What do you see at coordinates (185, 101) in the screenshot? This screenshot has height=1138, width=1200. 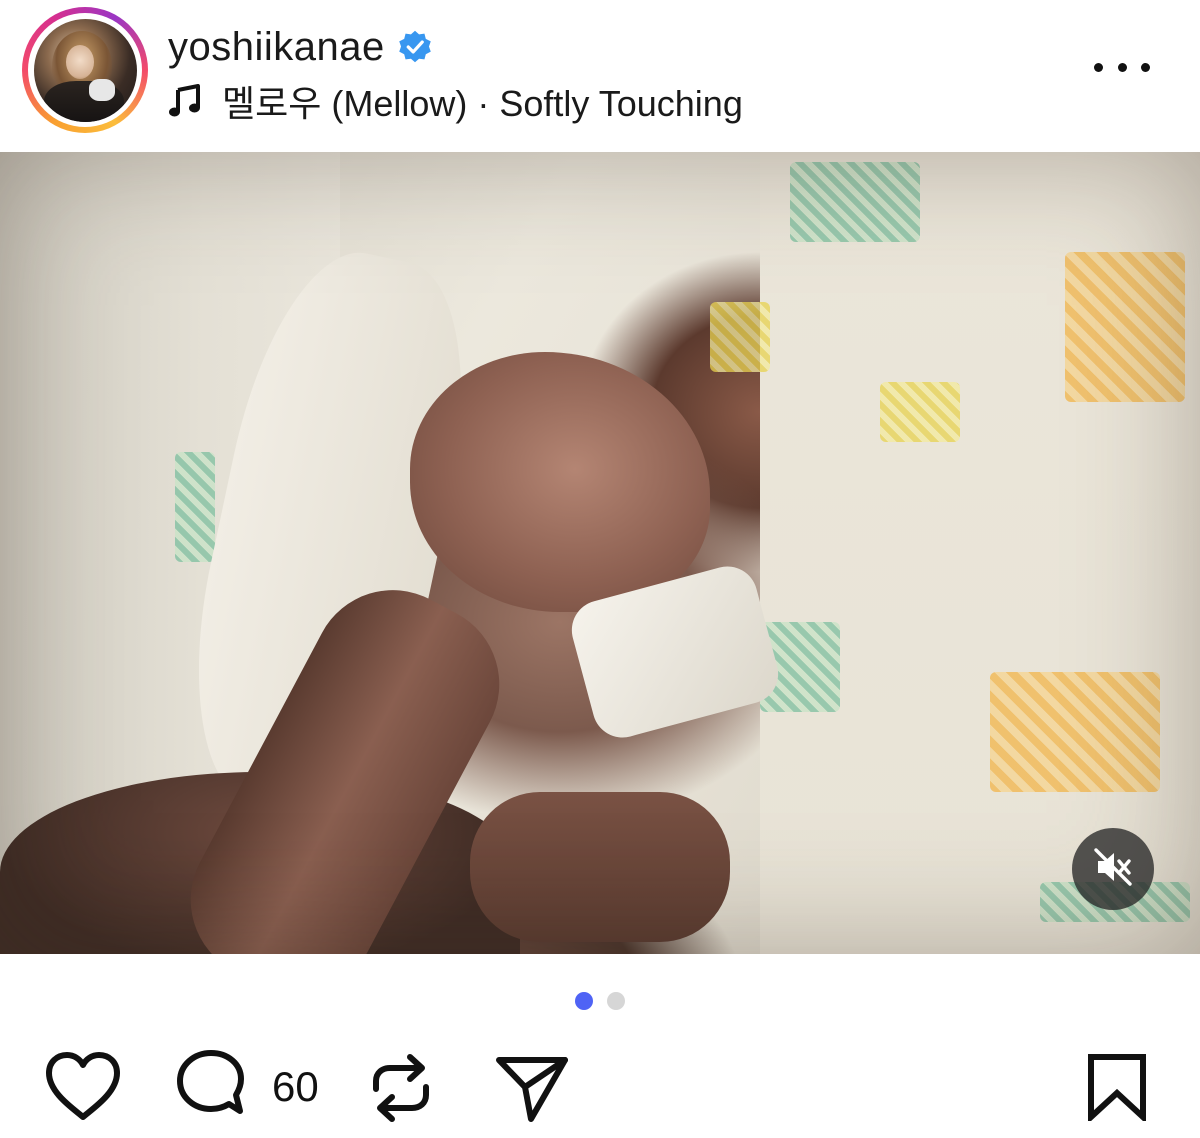 I see `music-note-icon` at bounding box center [185, 101].